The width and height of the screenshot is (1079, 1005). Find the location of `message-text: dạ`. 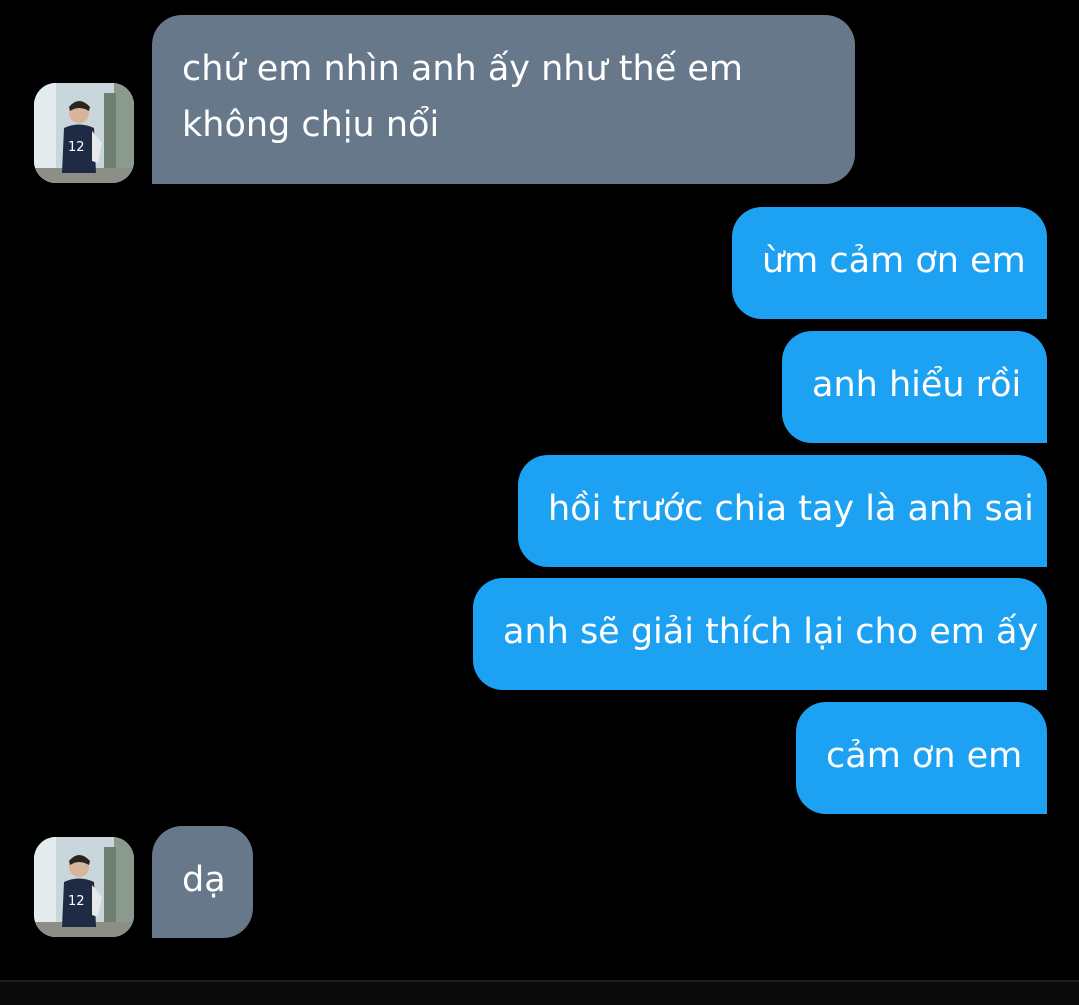

message-text: dạ is located at coordinates (204, 880).